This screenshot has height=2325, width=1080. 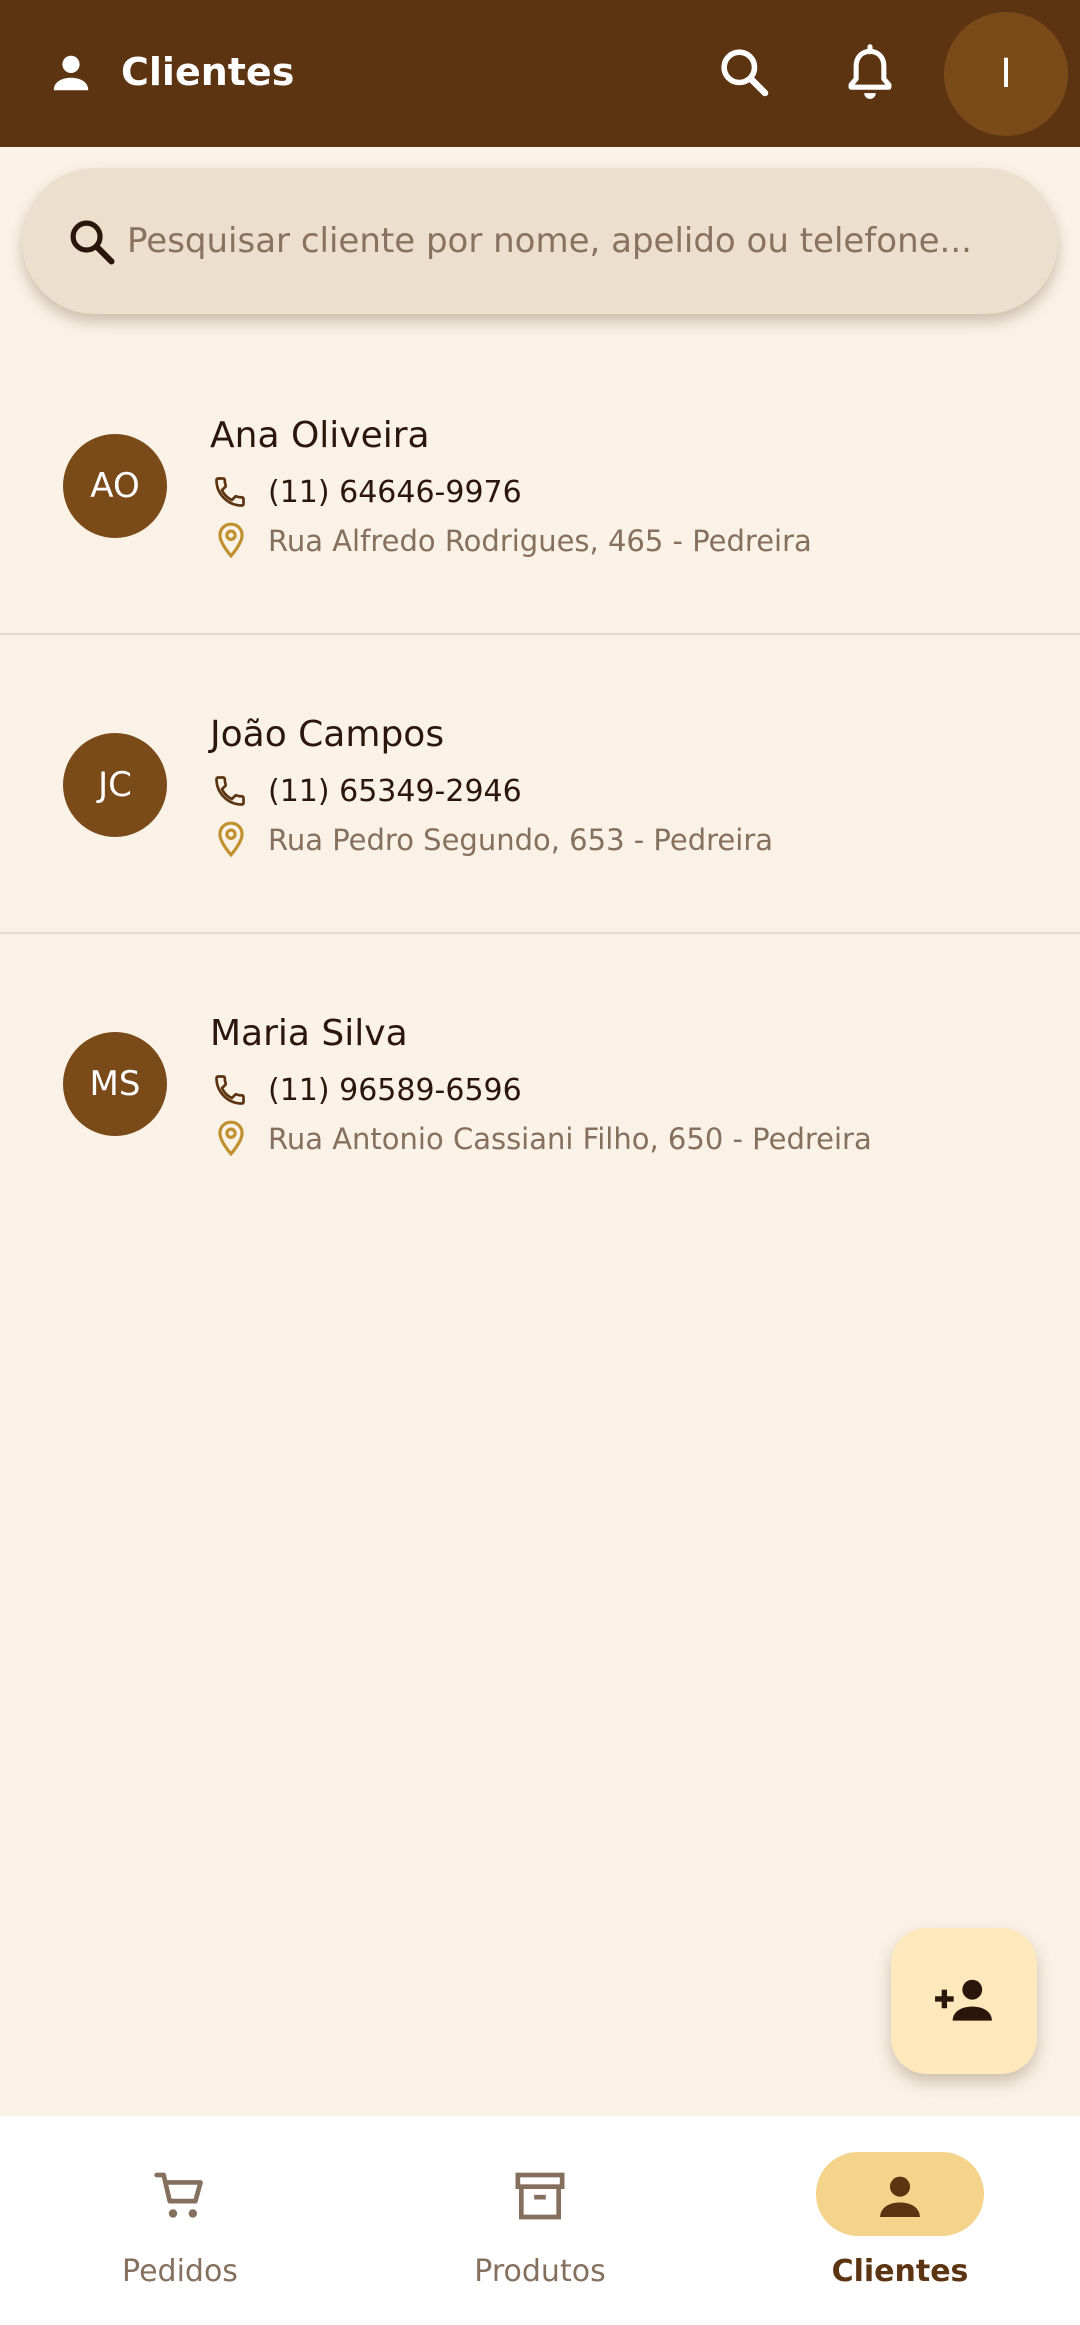 What do you see at coordinates (395, 1090) in the screenshot?
I see `client-phone: (11) 96589-6596` at bounding box center [395, 1090].